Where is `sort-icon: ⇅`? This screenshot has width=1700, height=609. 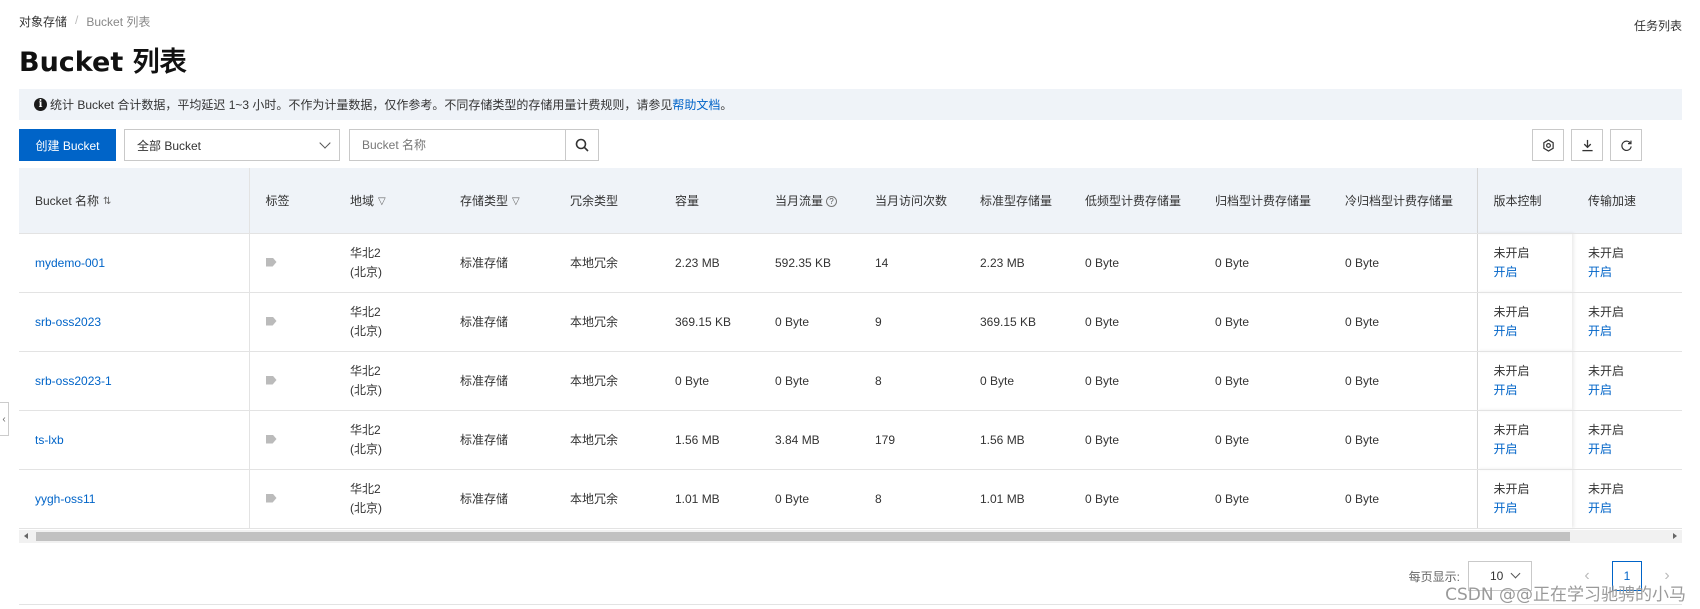
sort-icon: ⇅ is located at coordinates (107, 201).